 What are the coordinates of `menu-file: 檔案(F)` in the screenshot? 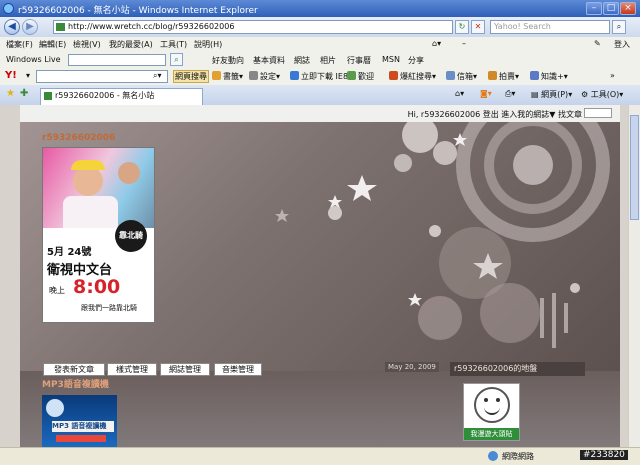 It's located at (19, 44).